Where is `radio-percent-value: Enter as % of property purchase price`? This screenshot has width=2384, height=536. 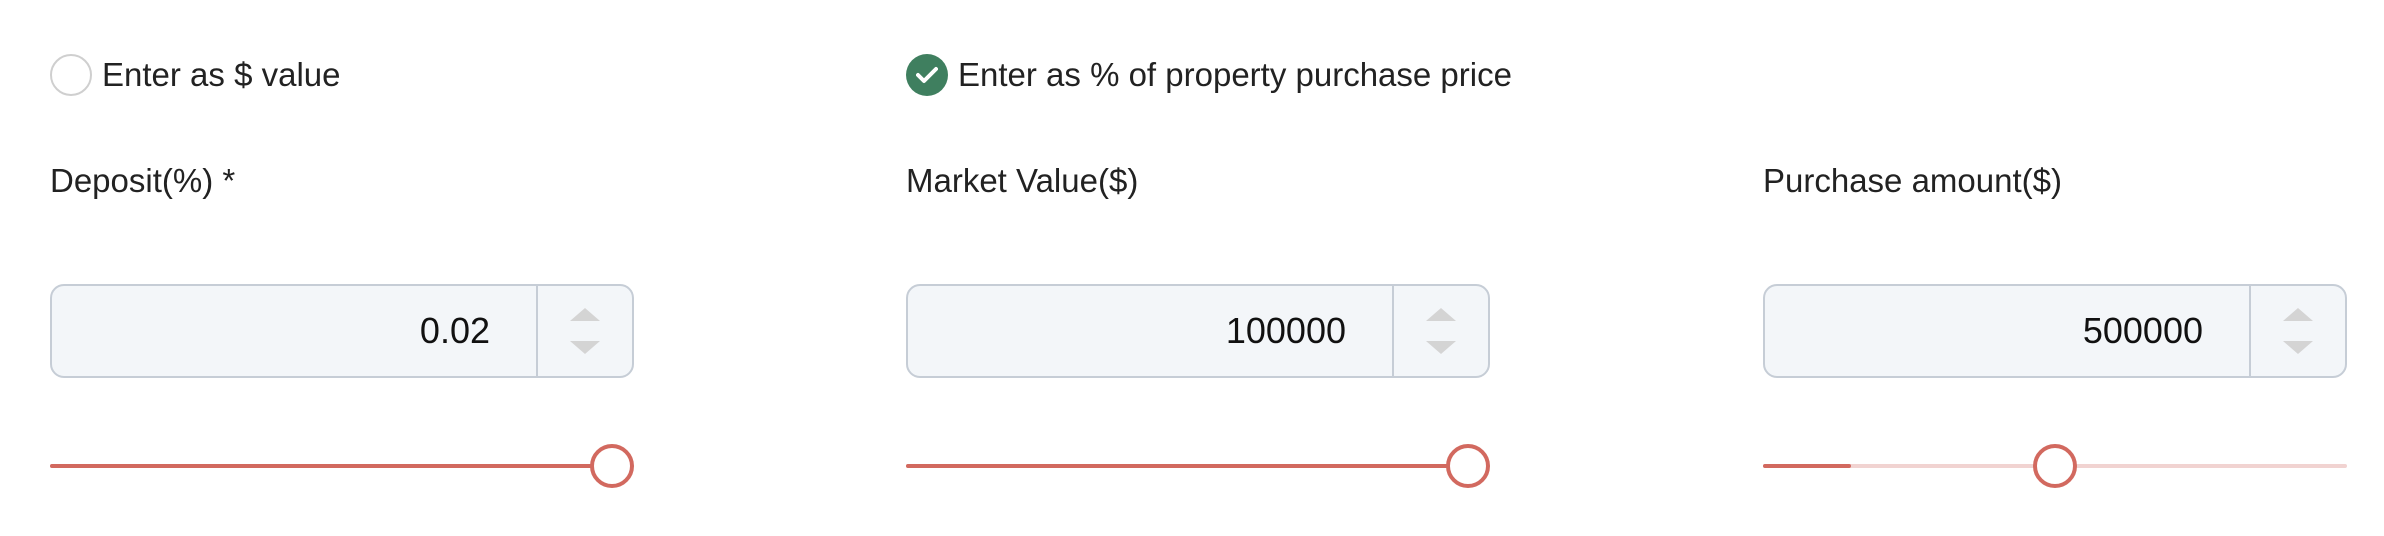 radio-percent-value: Enter as % of property purchase price is located at coordinates (1209, 75).